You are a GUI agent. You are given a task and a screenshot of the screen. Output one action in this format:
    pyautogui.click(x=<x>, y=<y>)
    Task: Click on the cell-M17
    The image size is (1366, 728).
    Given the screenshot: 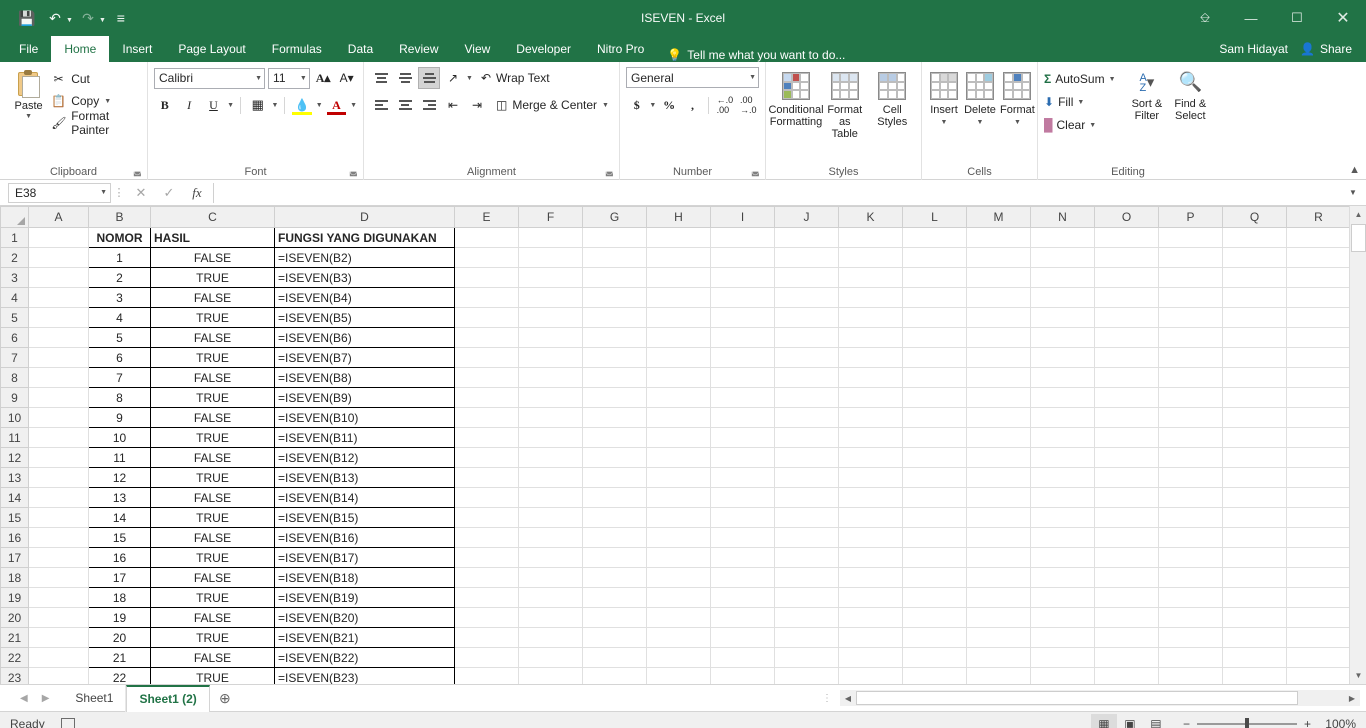 What is the action you would take?
    pyautogui.click(x=998, y=557)
    